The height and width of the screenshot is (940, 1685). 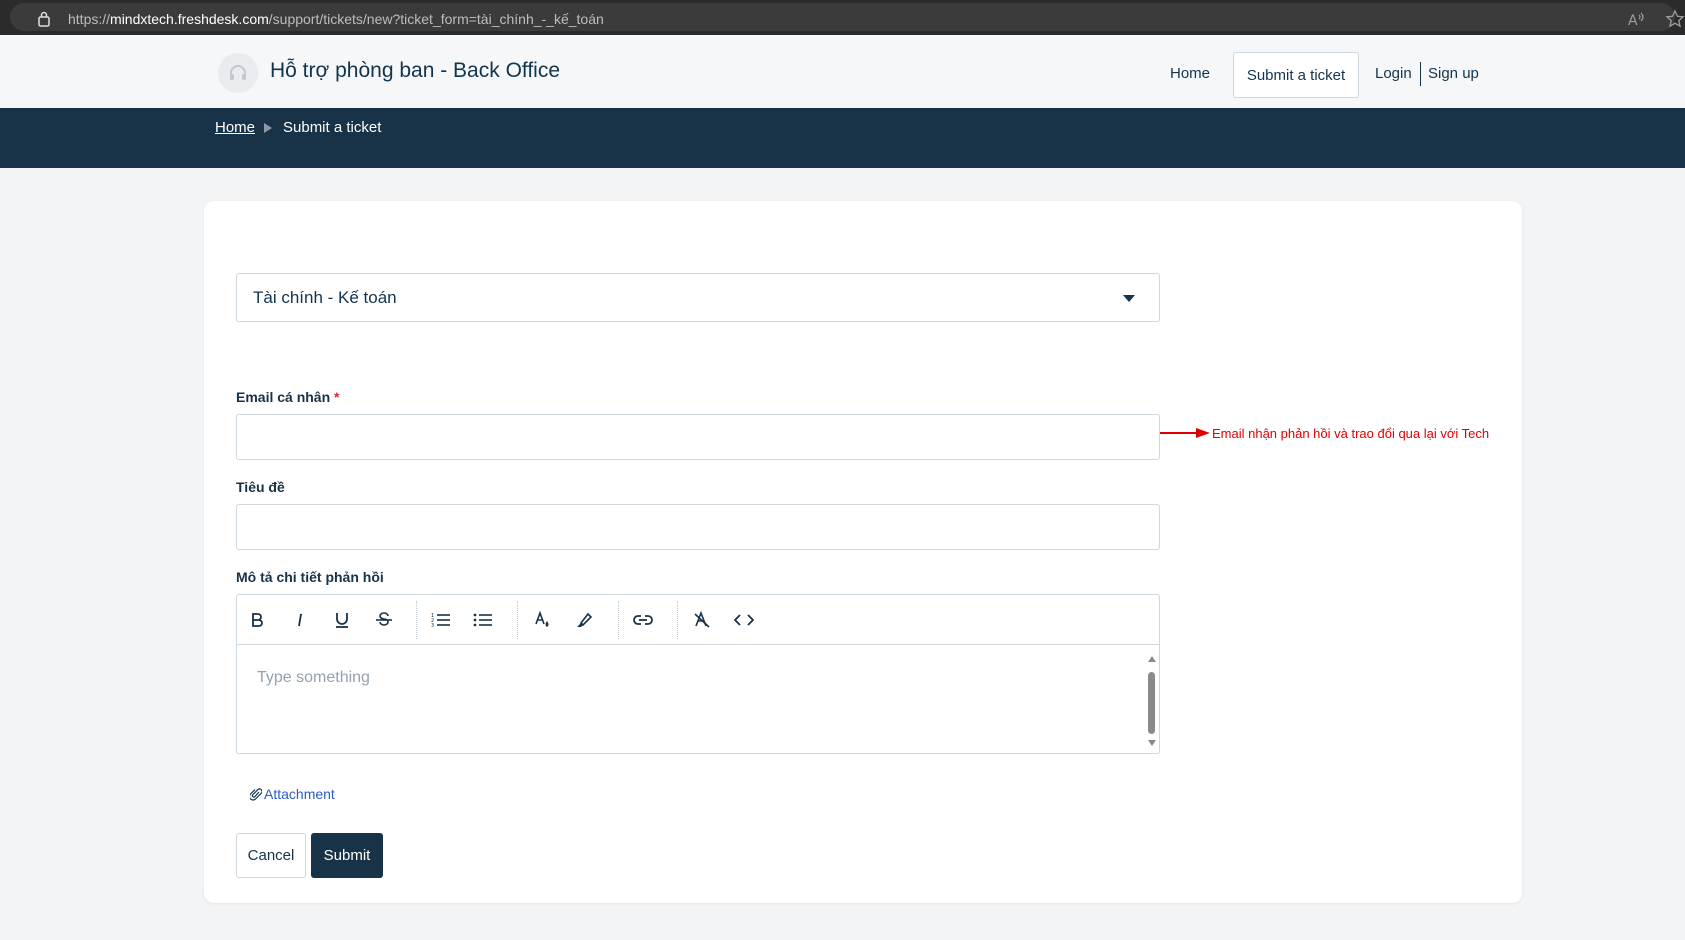 I want to click on ticket-form-selected-value: Tài chính - Kế toán, so click(x=325, y=297).